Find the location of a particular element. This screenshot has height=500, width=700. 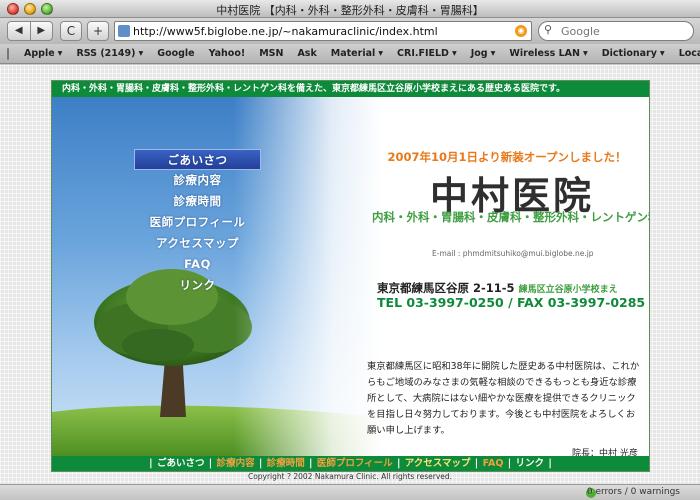

search-icon: ⚲ is located at coordinates (548, 29).